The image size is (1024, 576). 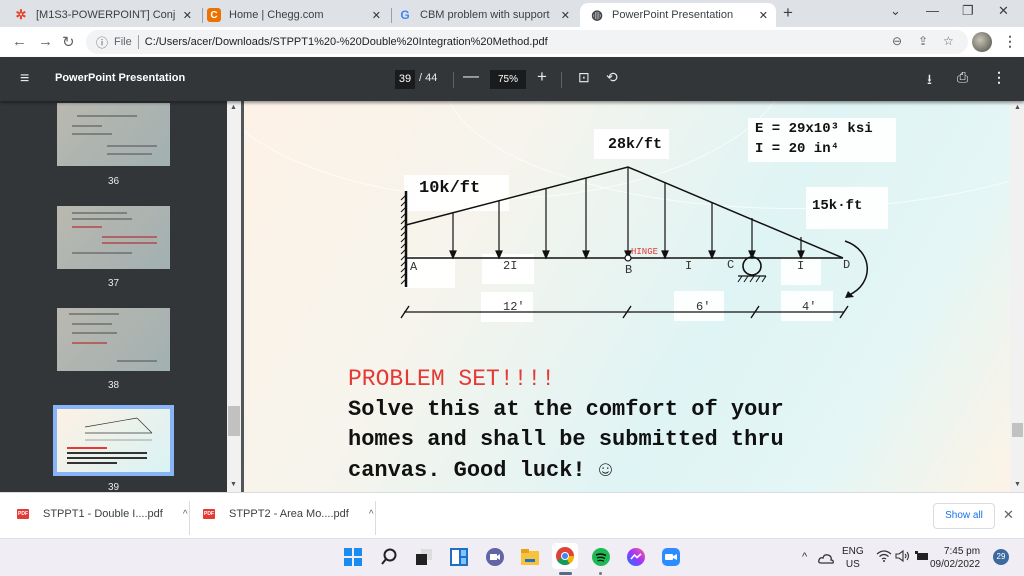 I want to click on load-arrows, so click(x=627, y=213).